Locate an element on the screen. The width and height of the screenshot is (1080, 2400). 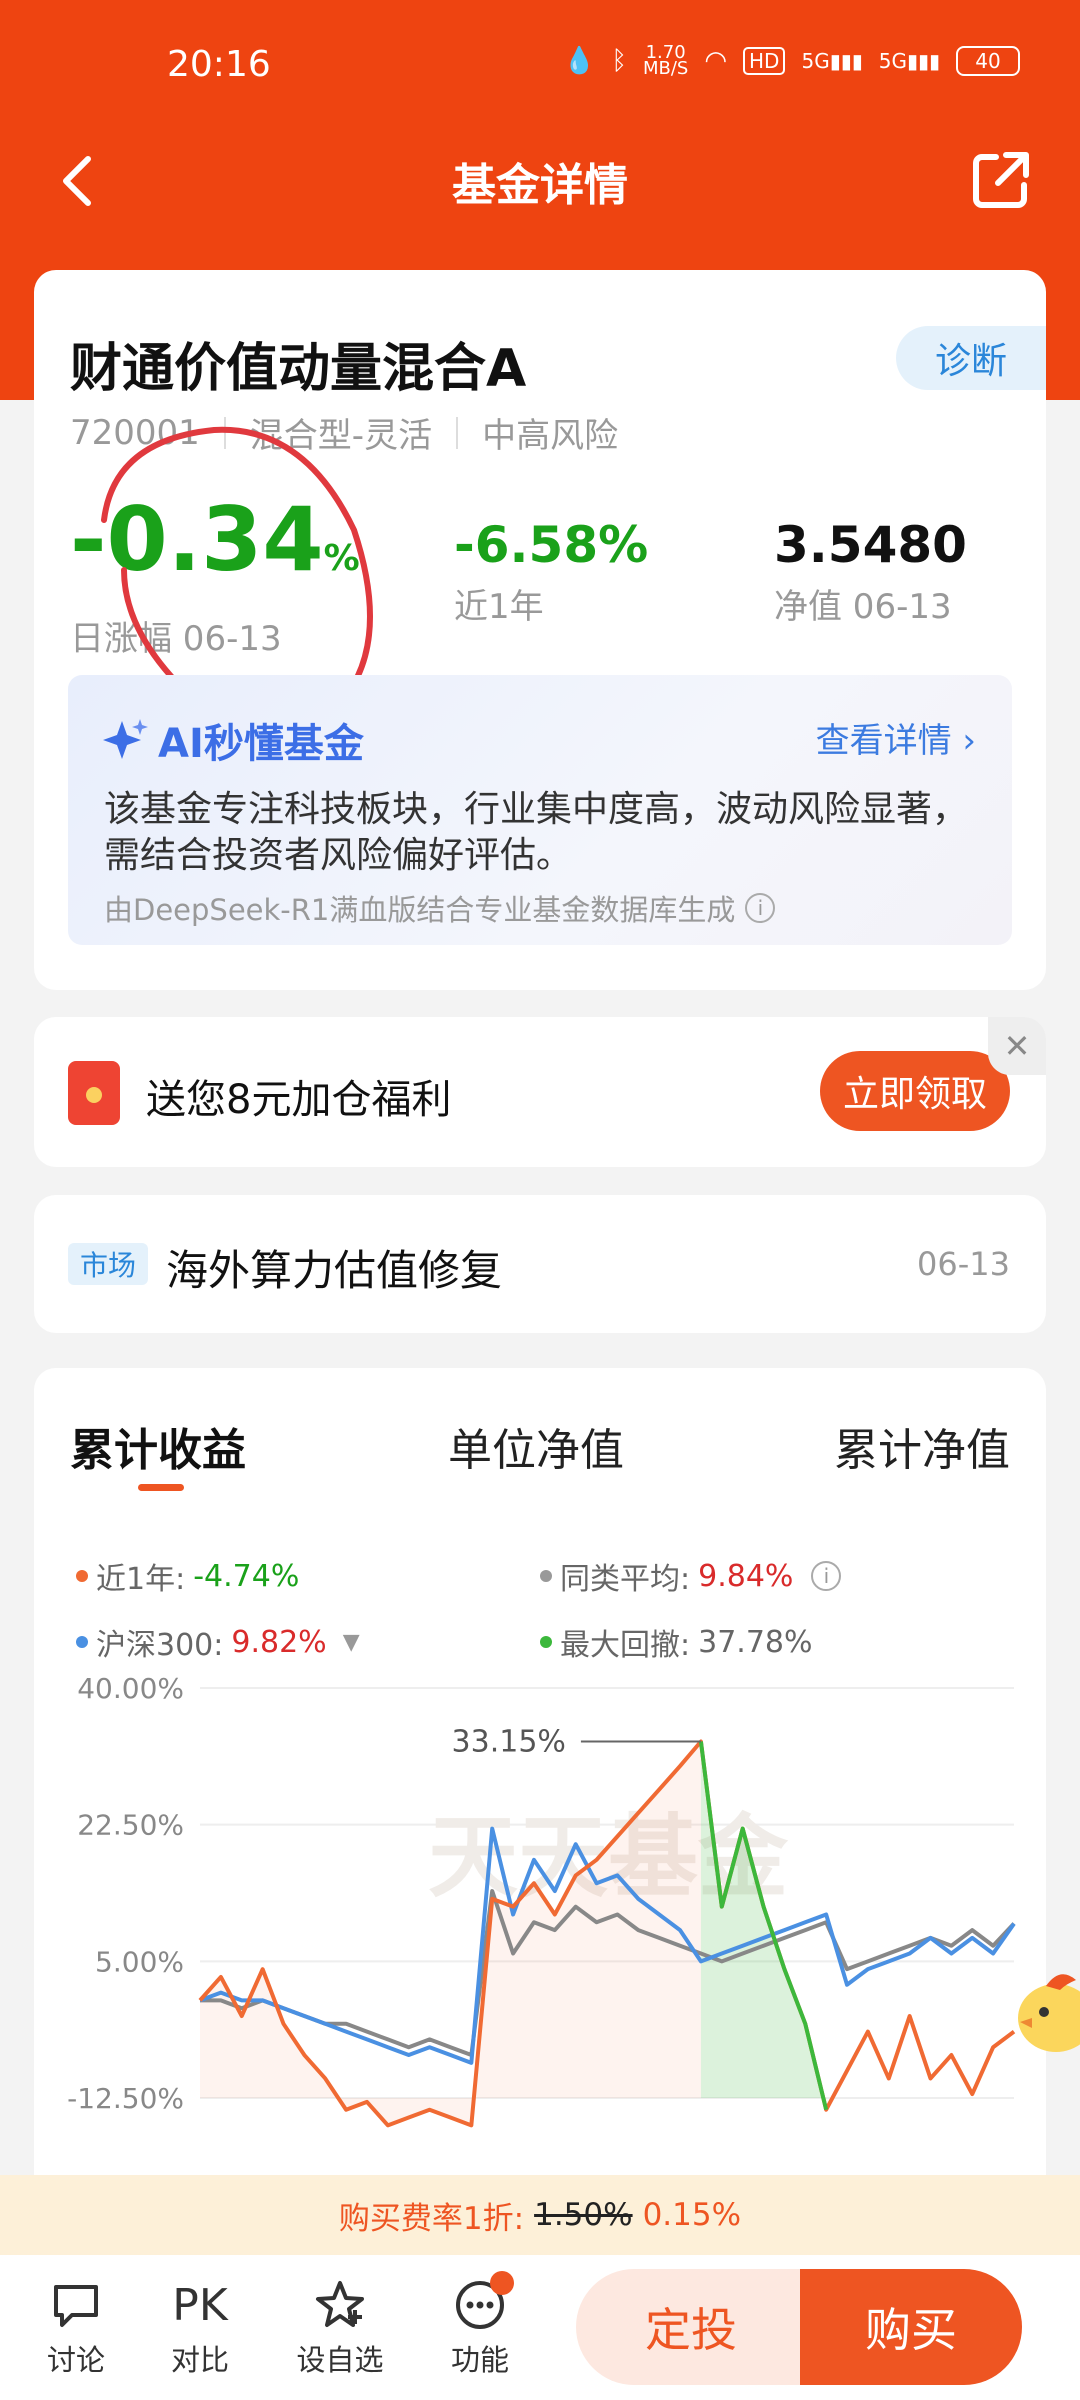
page-title: 基金详情 is located at coordinates (540, 185).